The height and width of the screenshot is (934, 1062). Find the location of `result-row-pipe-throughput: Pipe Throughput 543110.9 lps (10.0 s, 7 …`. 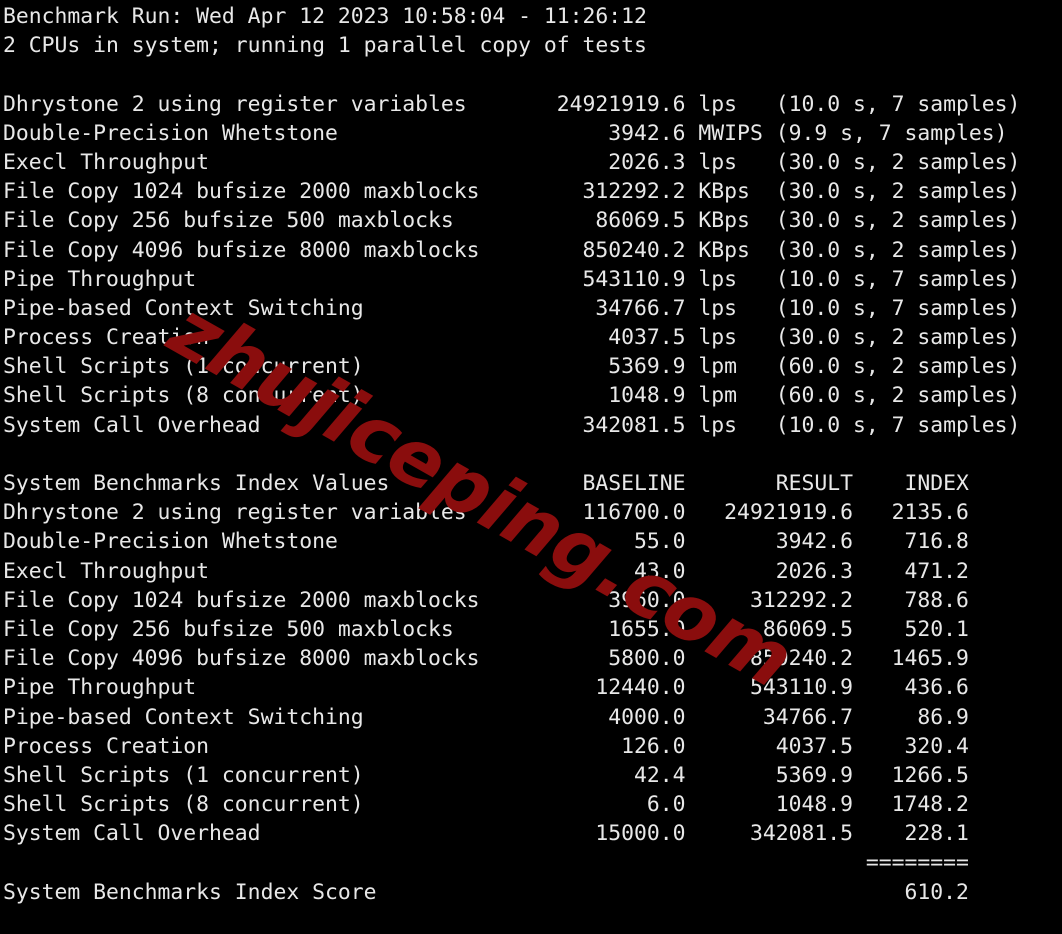

result-row-pipe-throughput: Pipe Throughput 543110.9 lps (10.0 s, 7 … is located at coordinates (512, 279).